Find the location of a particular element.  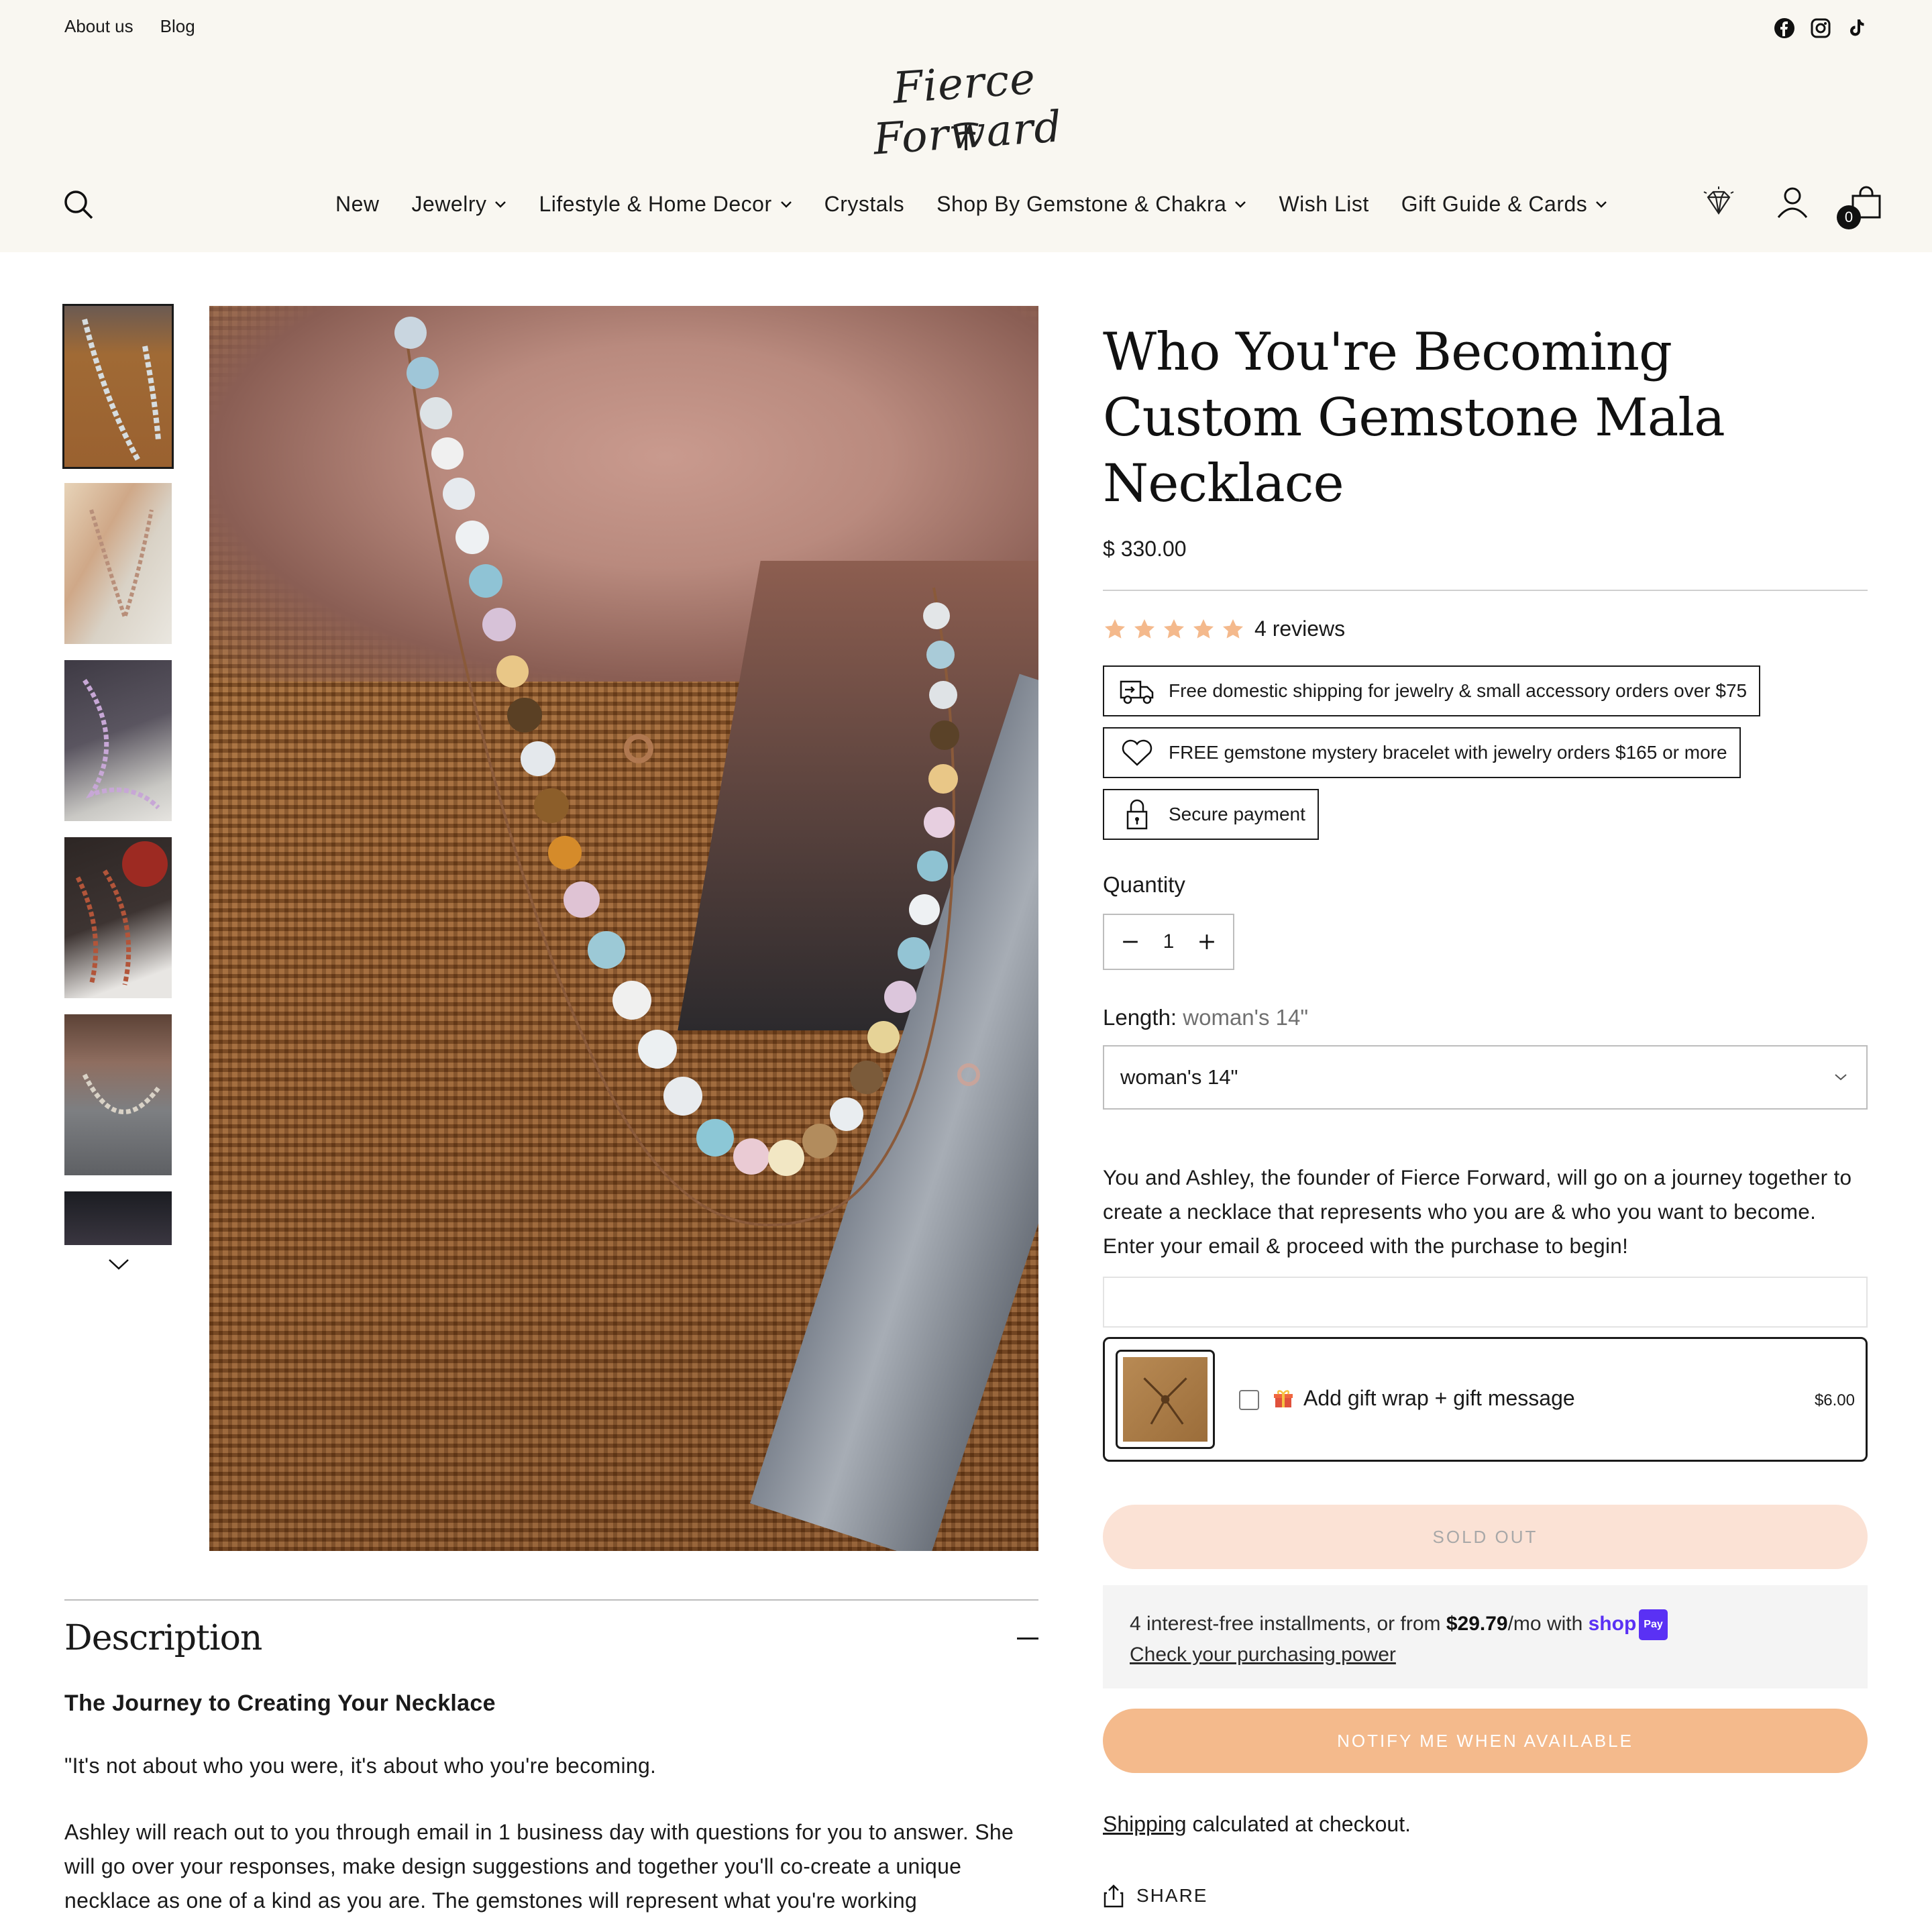

nav-label: New is located at coordinates (357, 204).